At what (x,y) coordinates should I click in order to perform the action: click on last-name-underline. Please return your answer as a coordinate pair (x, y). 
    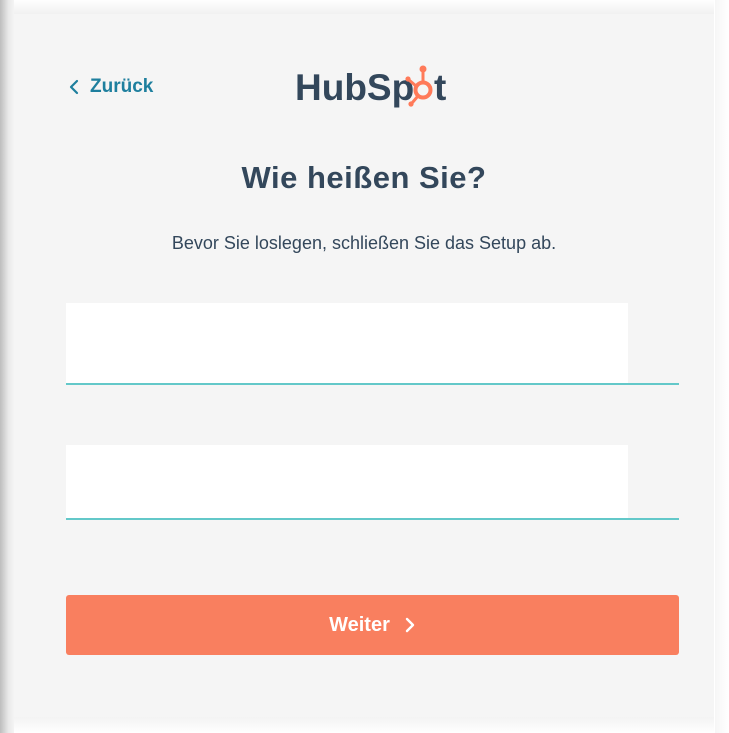
    Looking at the image, I should click on (372, 519).